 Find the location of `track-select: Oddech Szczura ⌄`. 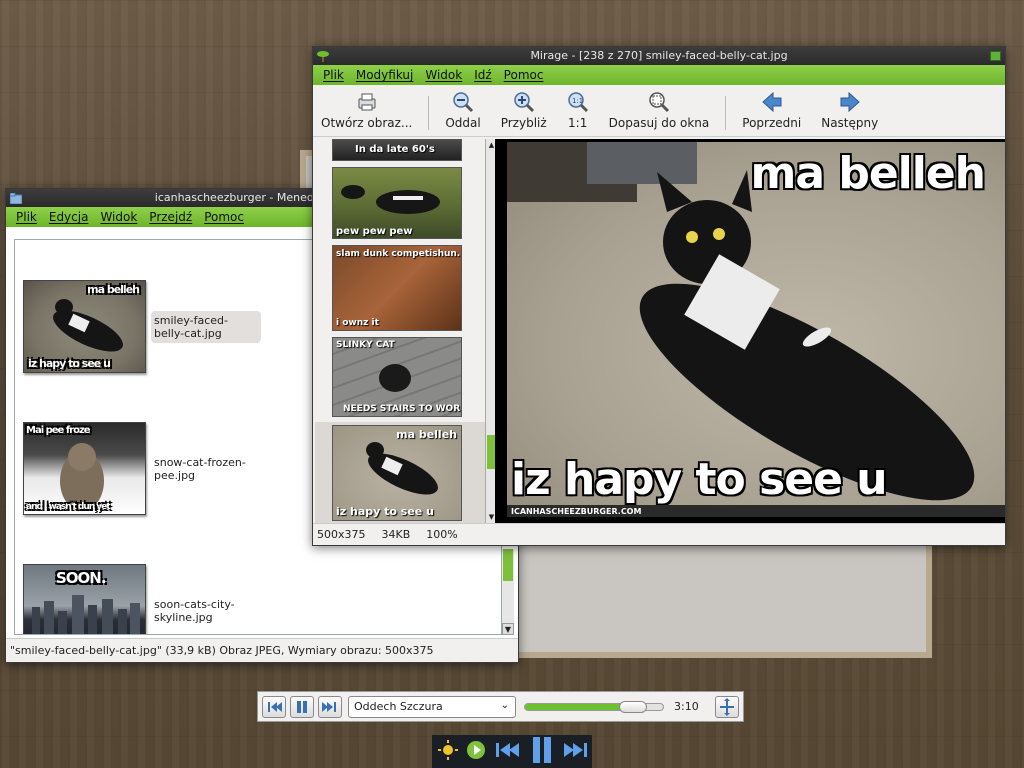

track-select: Oddech Szczura ⌄ is located at coordinates (432, 706).